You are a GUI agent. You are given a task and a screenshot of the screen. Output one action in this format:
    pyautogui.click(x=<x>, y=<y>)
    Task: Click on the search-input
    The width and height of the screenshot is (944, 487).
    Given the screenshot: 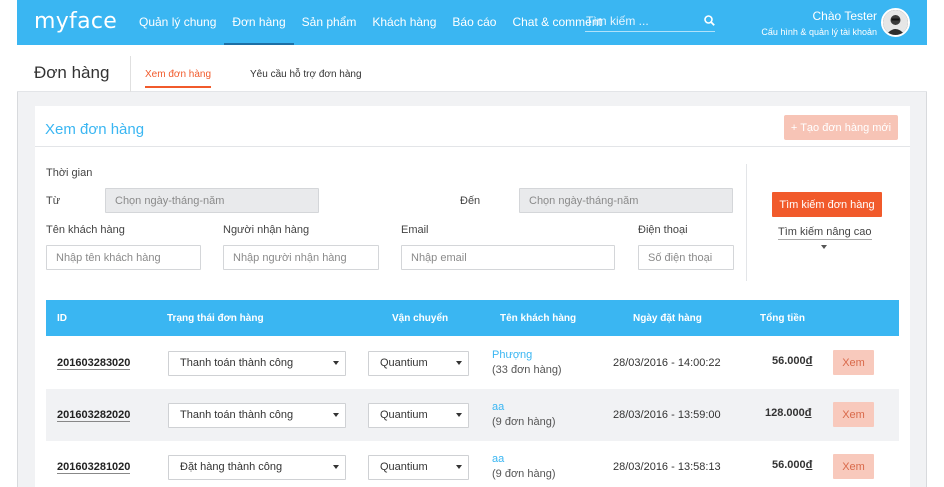 What is the action you would take?
    pyautogui.click(x=639, y=21)
    